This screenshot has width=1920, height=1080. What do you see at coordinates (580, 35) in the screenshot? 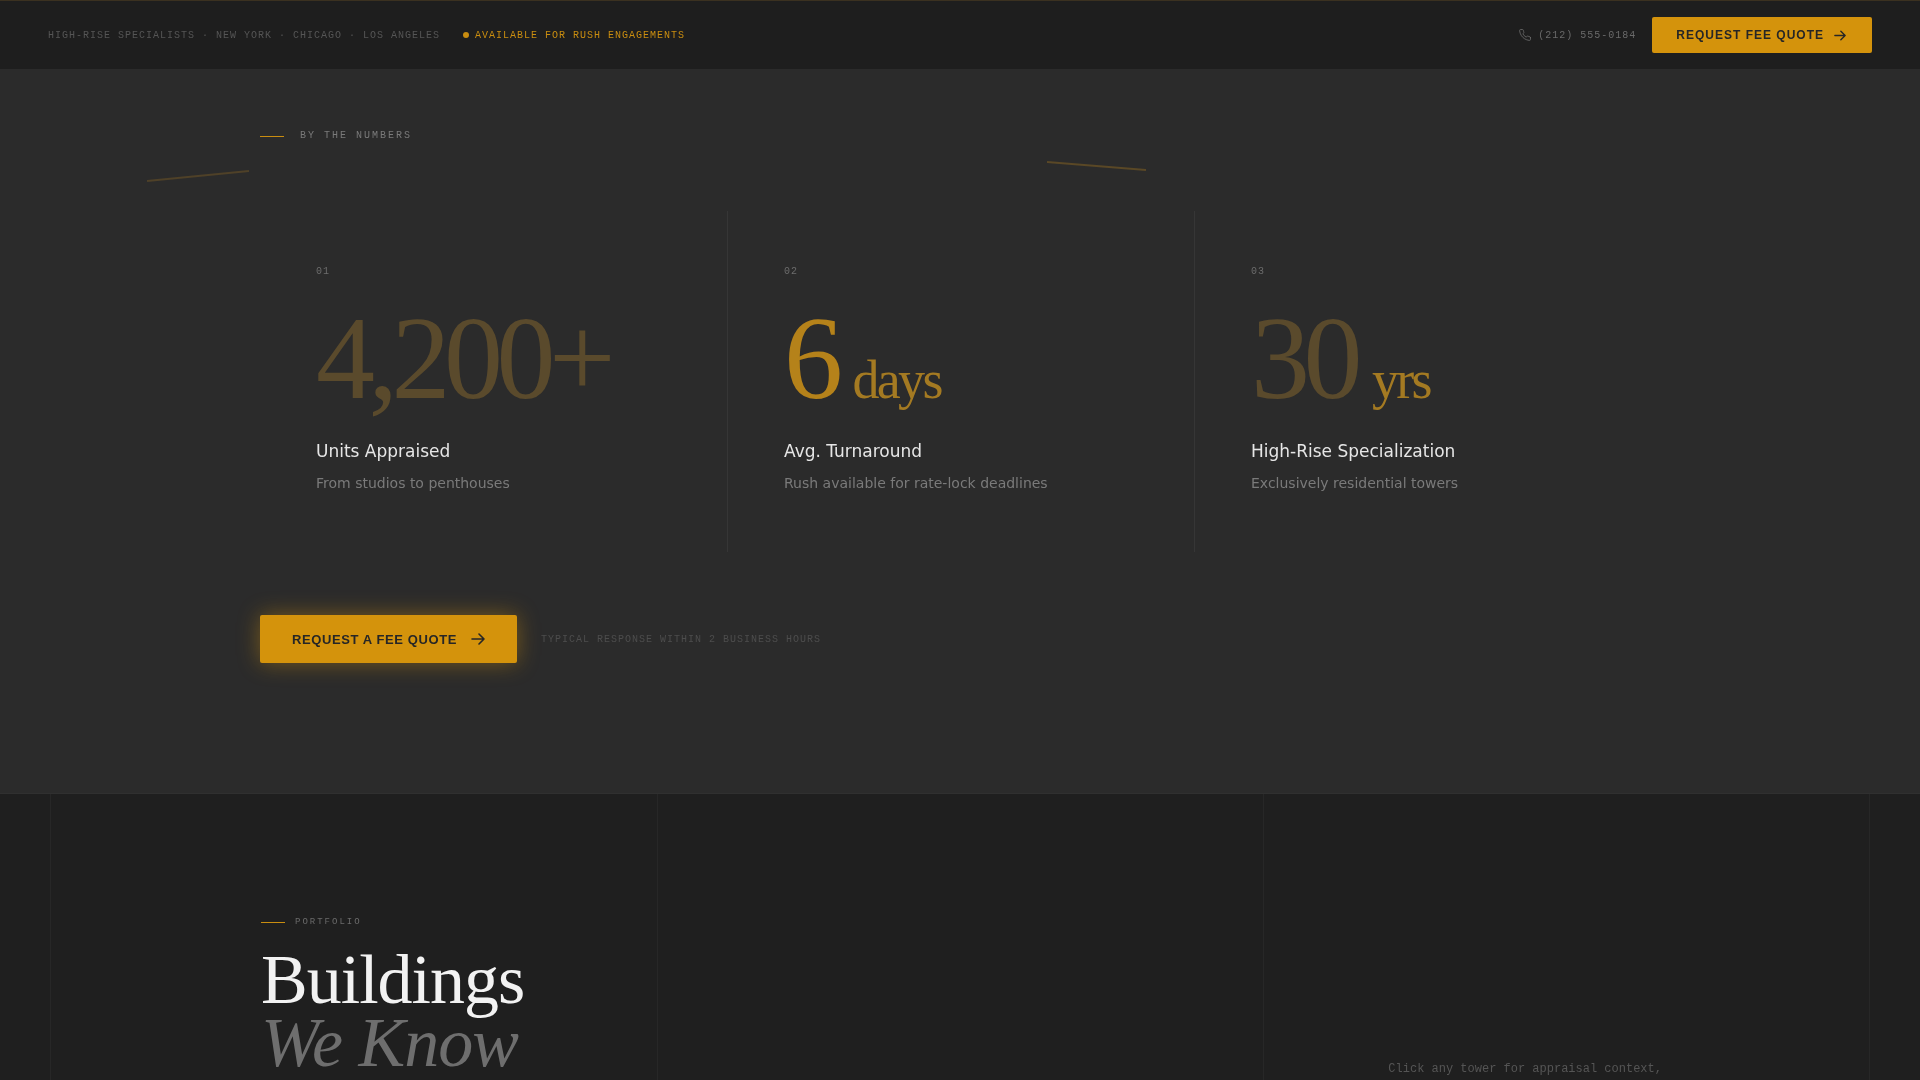
I see `availability-text: AVAILABLE FOR RUSH ENGAGEMENTS` at bounding box center [580, 35].